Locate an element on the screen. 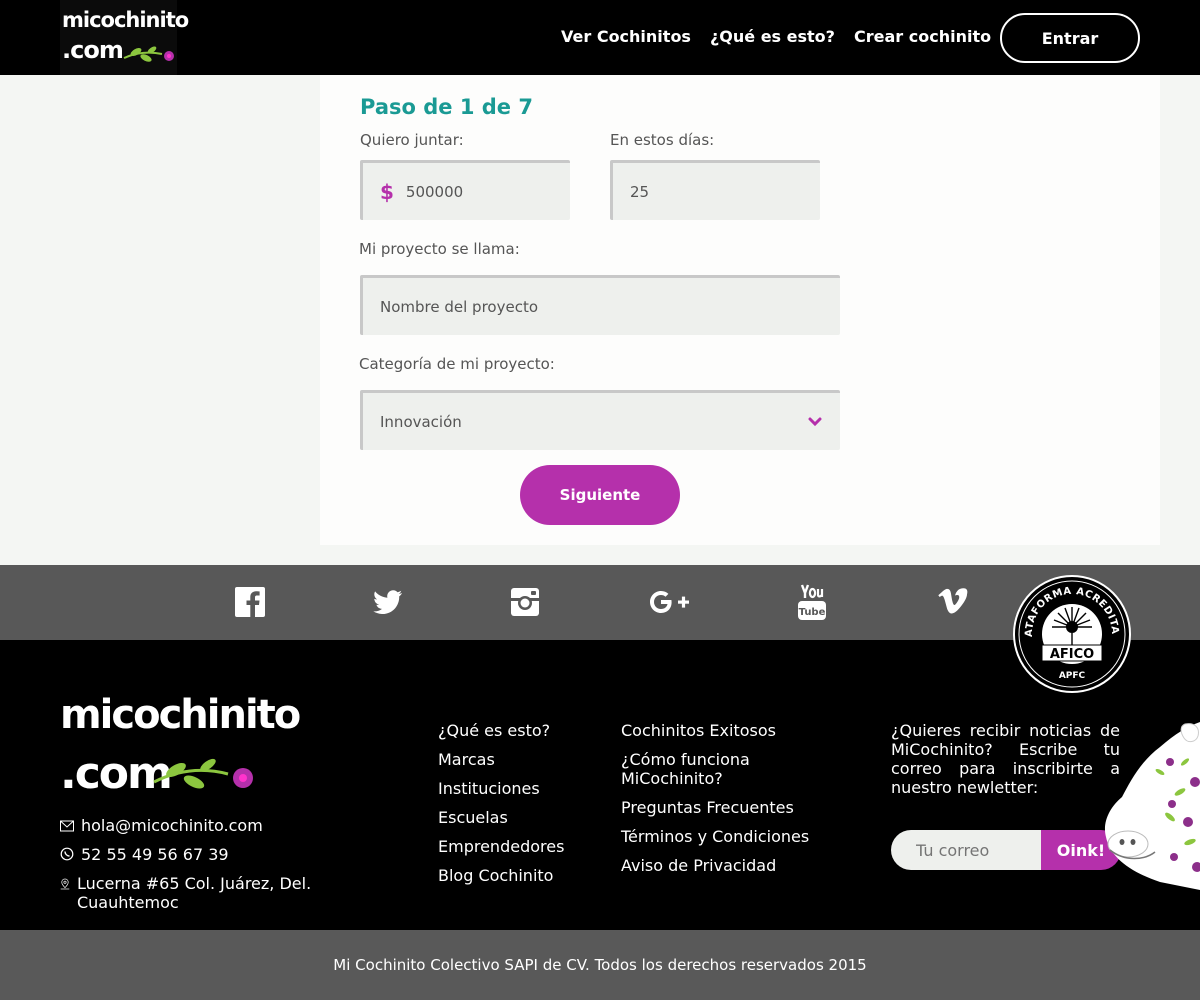 The image size is (1200, 1000). chevron-down-icon is located at coordinates (815, 421).